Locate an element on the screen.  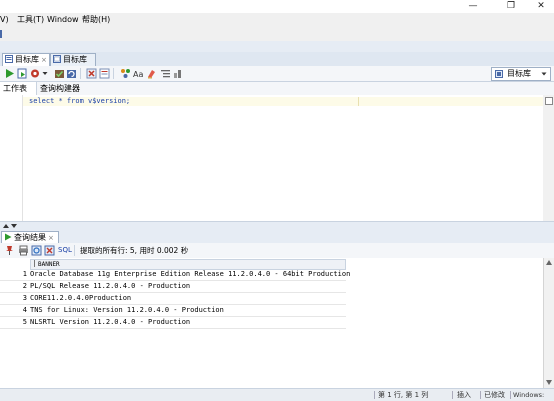
autotrace-icon is located at coordinates (35, 73).